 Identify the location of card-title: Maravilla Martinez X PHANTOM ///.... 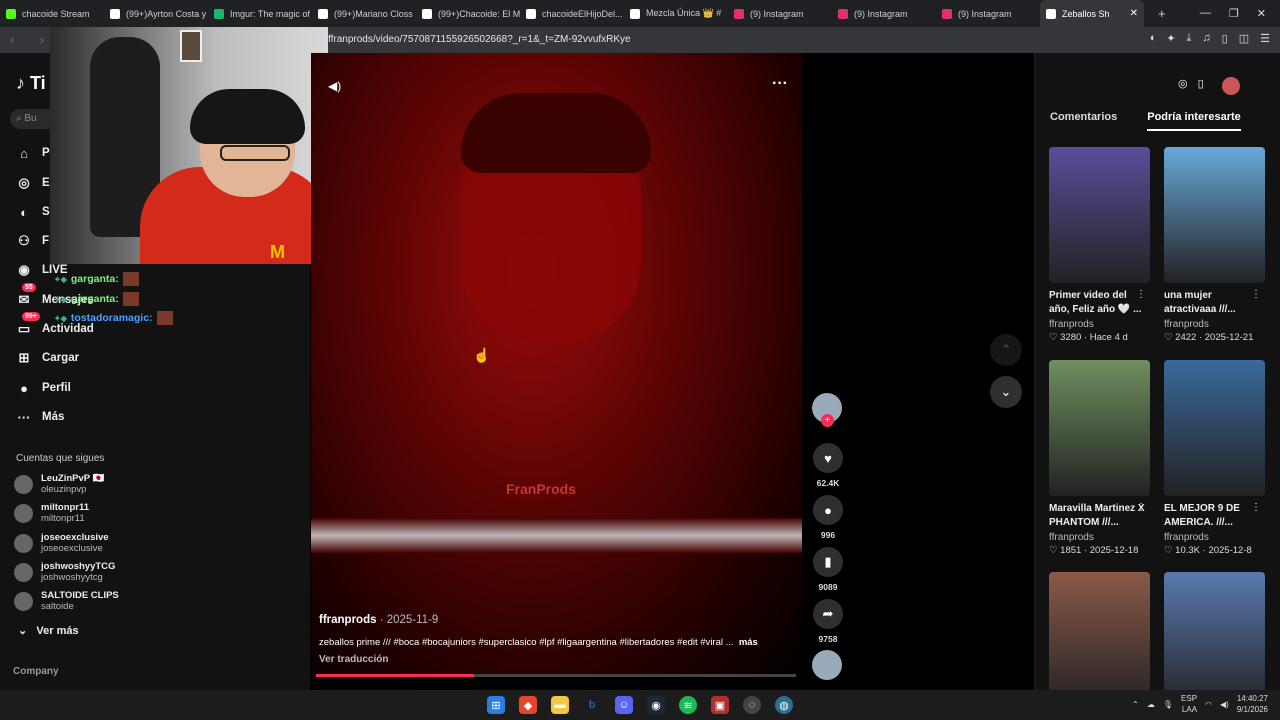
(1099, 516).